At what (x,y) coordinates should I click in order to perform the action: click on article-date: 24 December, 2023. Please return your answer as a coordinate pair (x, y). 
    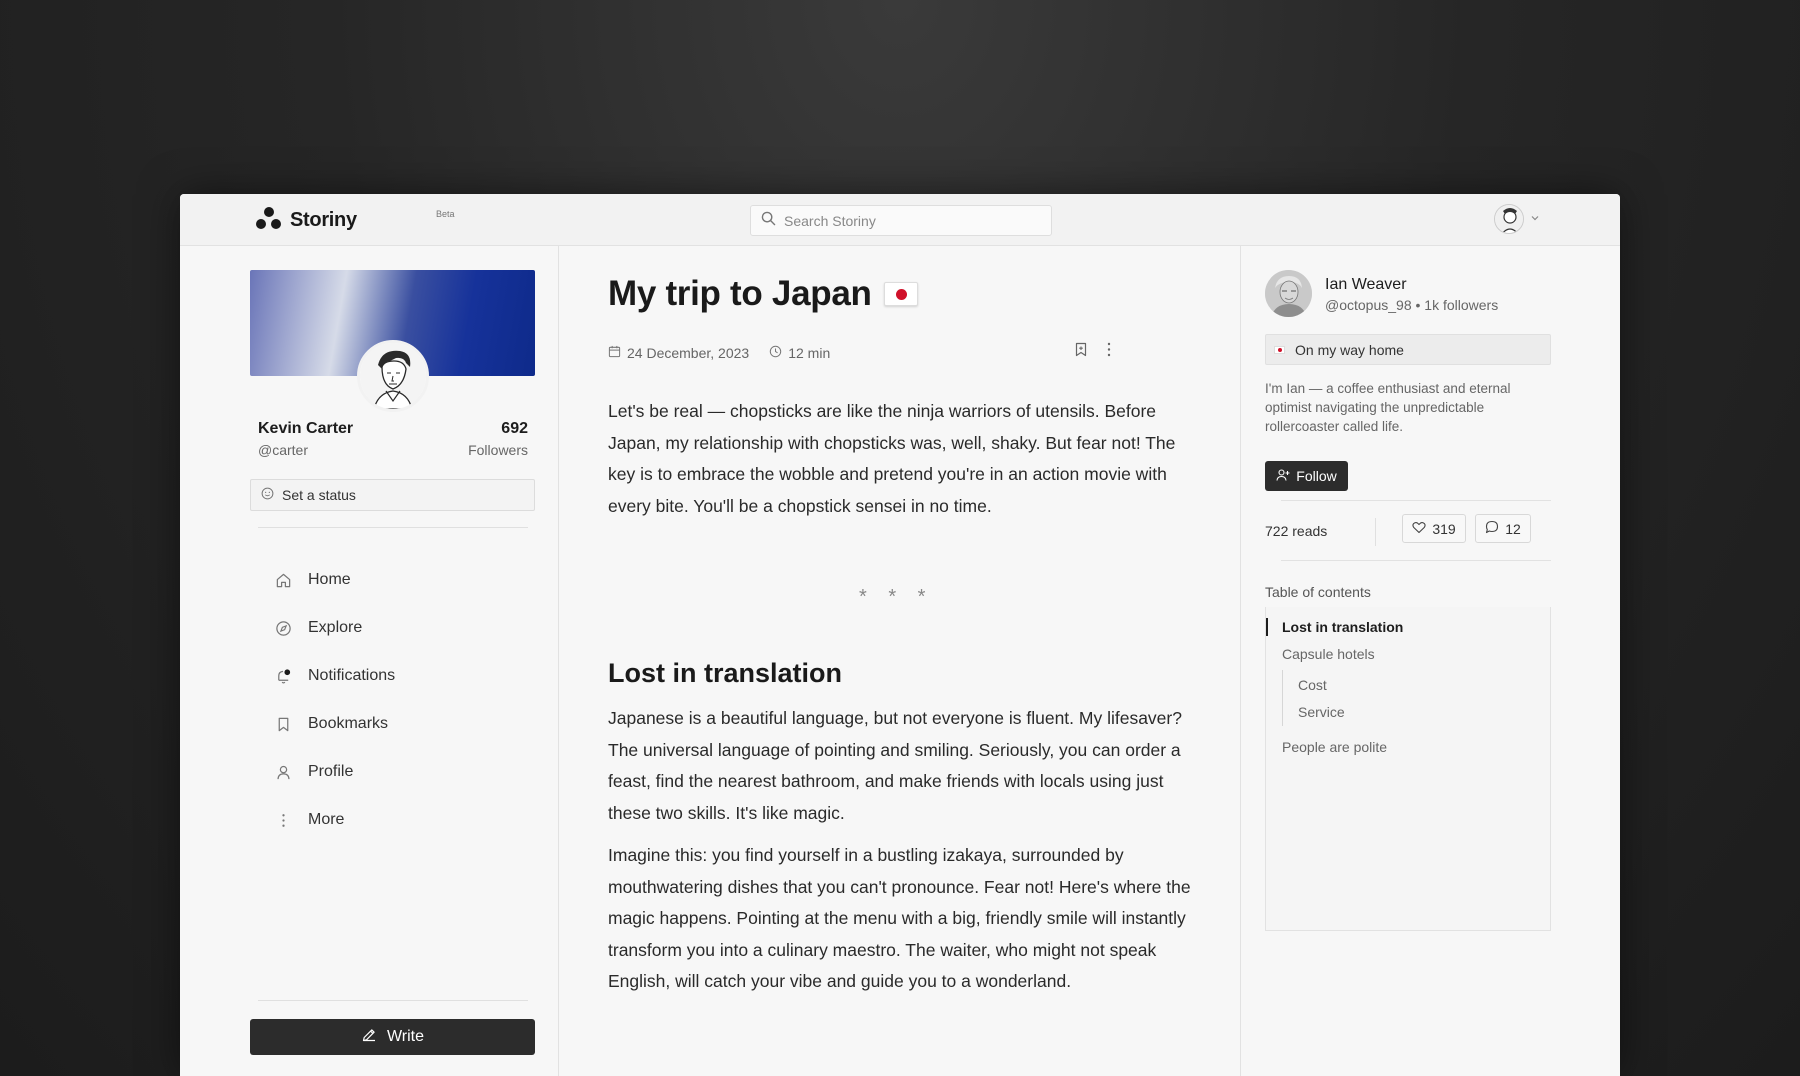
    Looking at the image, I should click on (688, 353).